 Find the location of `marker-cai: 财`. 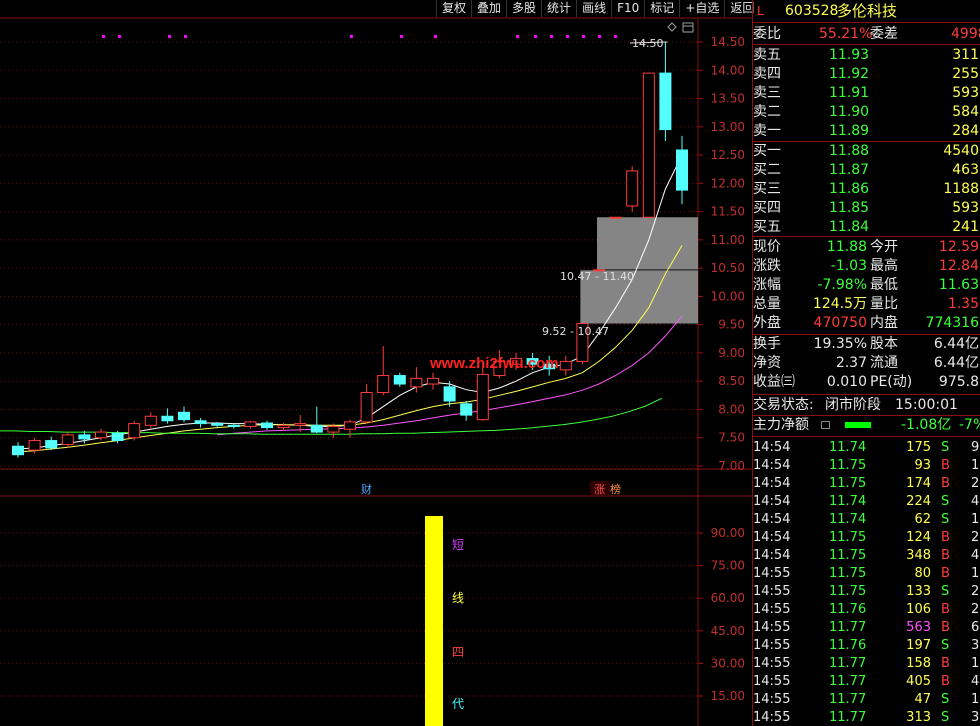

marker-cai: 财 is located at coordinates (366, 489).